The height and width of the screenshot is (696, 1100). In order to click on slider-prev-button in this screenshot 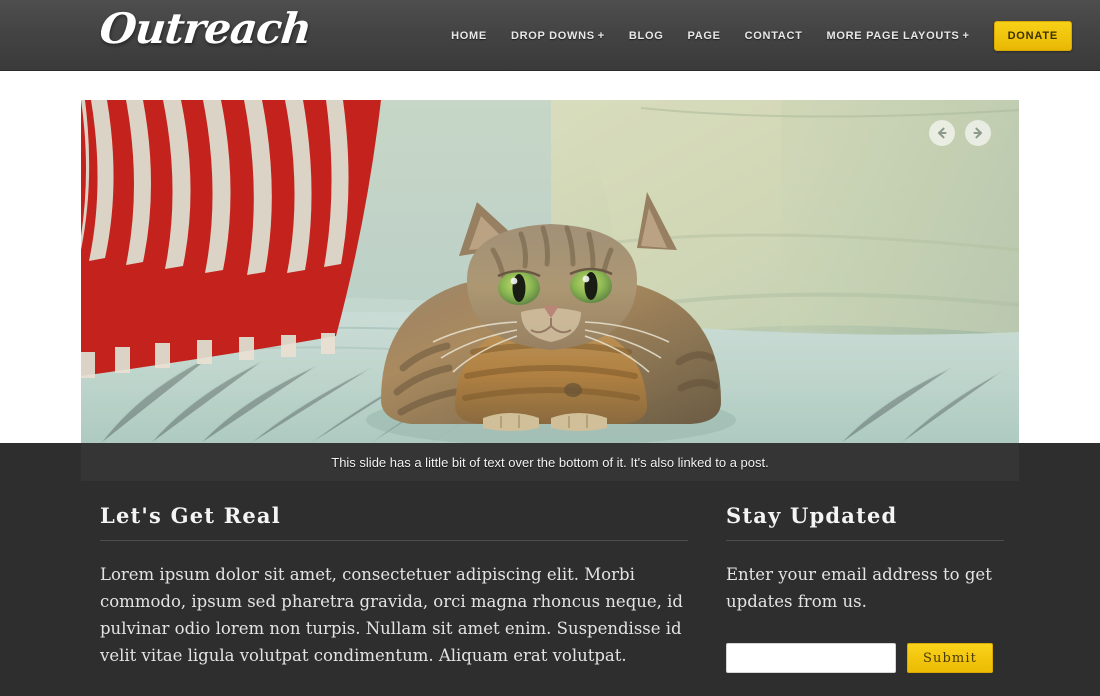, I will do `click(942, 133)`.